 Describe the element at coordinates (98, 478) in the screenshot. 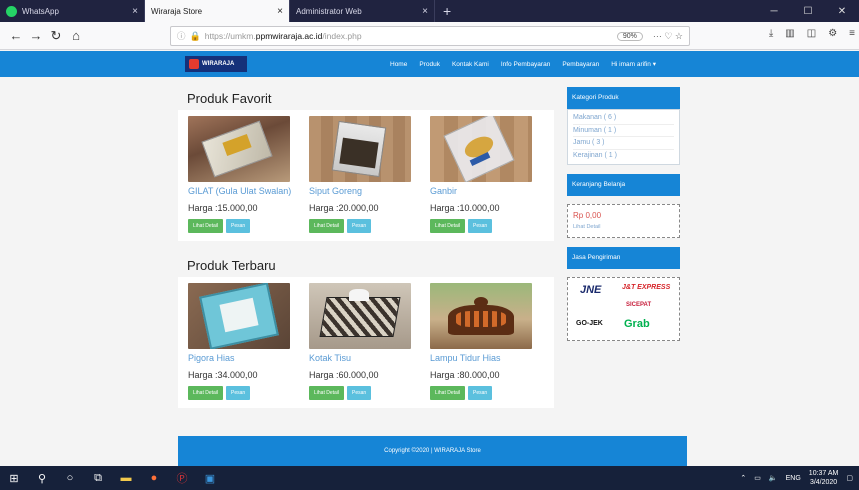

I see `task-view-icon: ⧉` at that location.